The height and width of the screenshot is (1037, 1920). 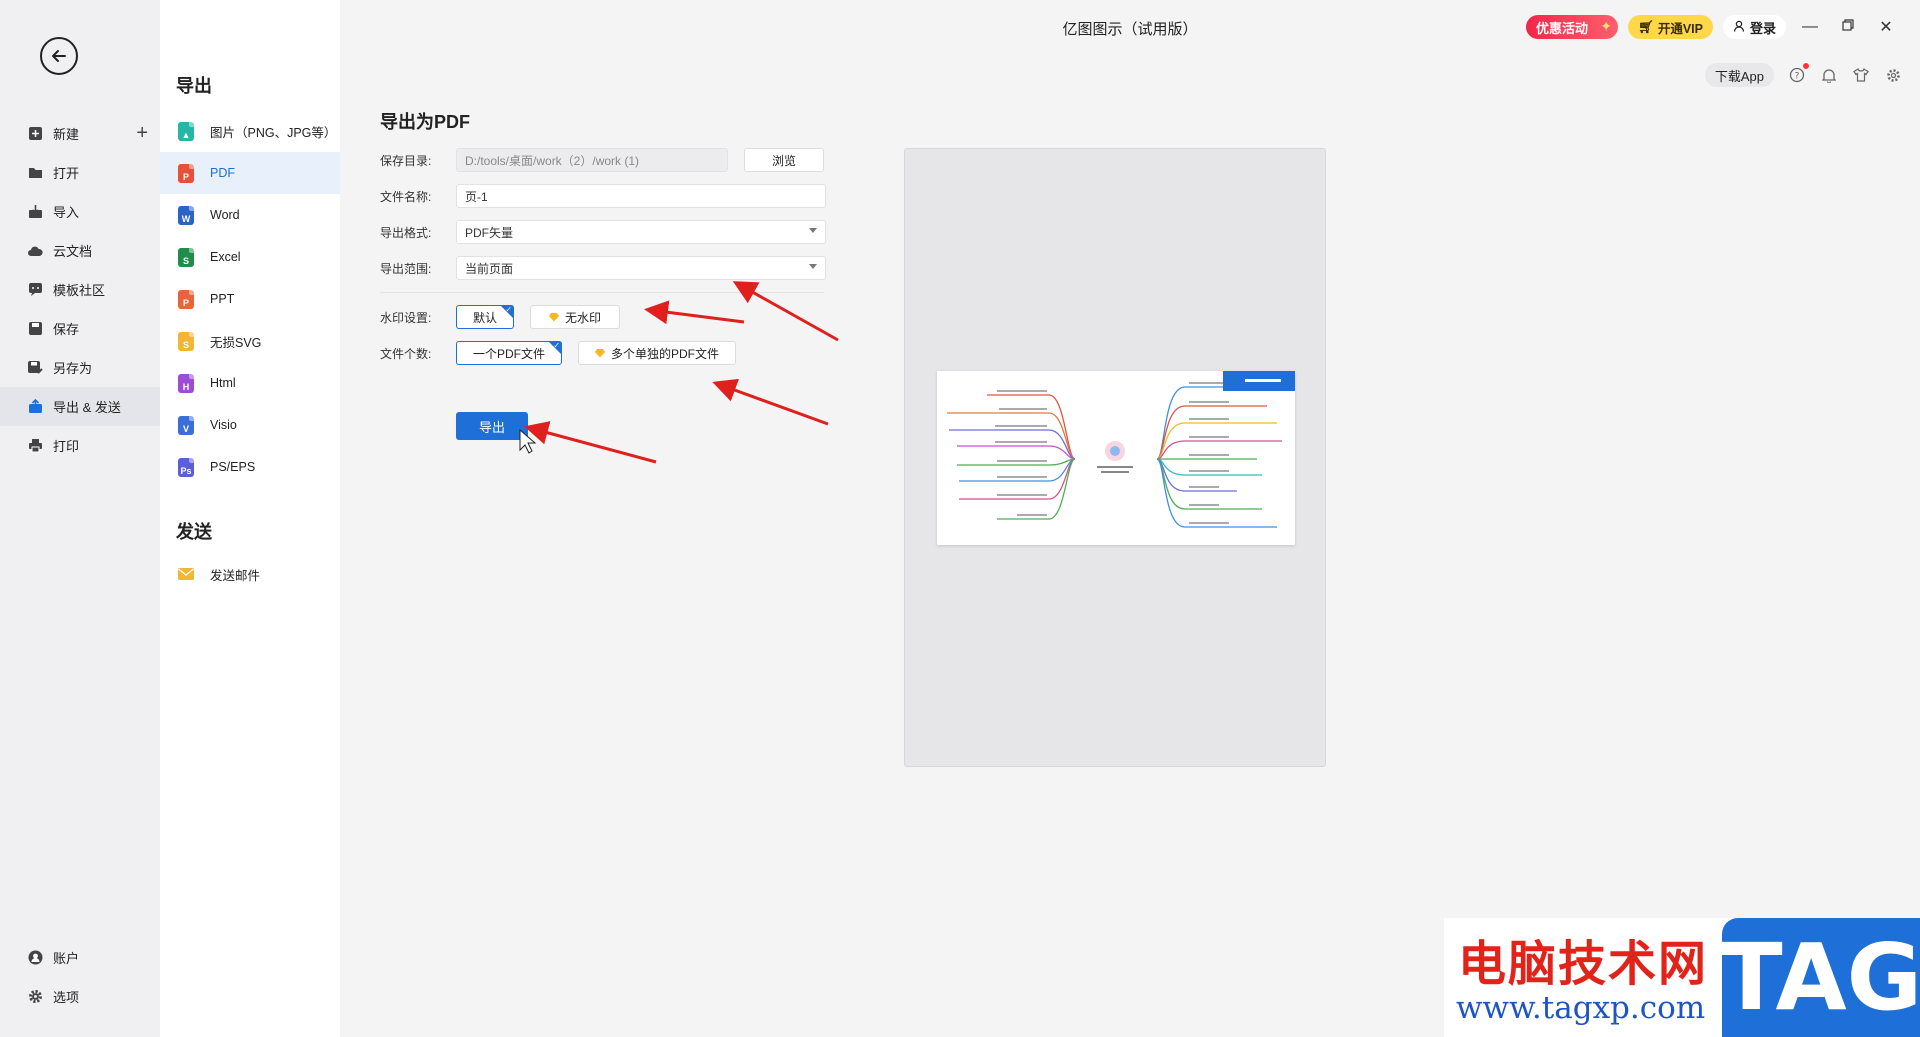 I want to click on restore-icon, so click(x=1848, y=27).